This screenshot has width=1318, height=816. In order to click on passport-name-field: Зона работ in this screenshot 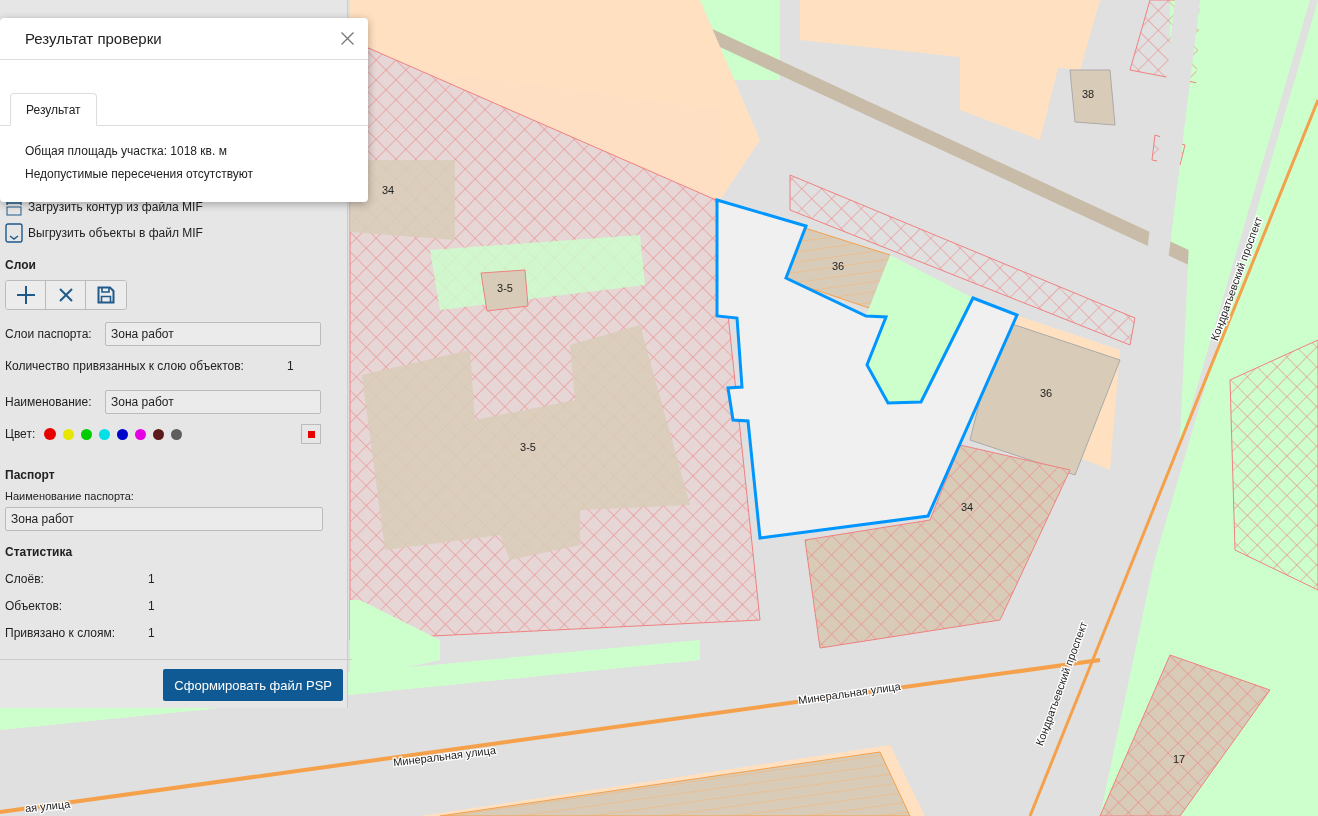, I will do `click(164, 519)`.